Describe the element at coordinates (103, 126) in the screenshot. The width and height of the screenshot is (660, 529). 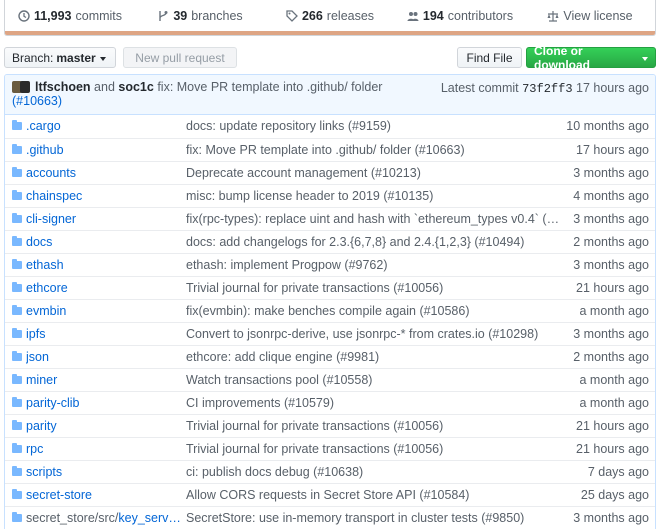
I see `file-name: .cargo` at that location.